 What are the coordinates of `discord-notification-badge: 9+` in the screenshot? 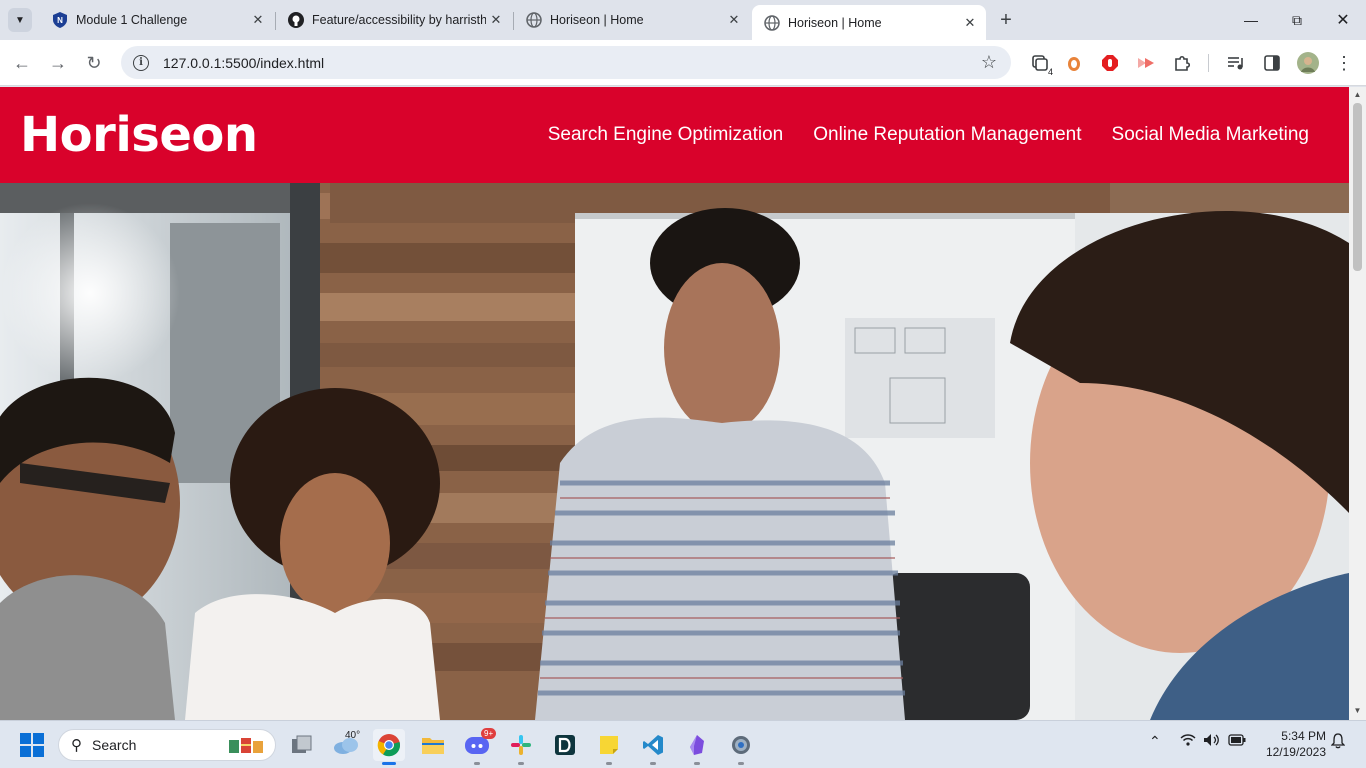 It's located at (489, 733).